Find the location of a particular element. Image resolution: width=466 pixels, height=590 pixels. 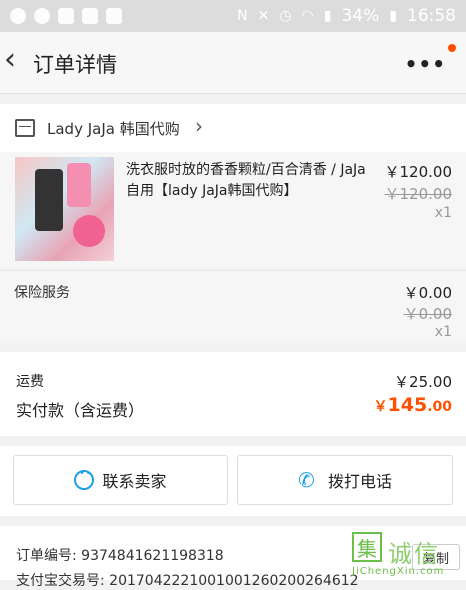

download-icon is located at coordinates (114, 16).